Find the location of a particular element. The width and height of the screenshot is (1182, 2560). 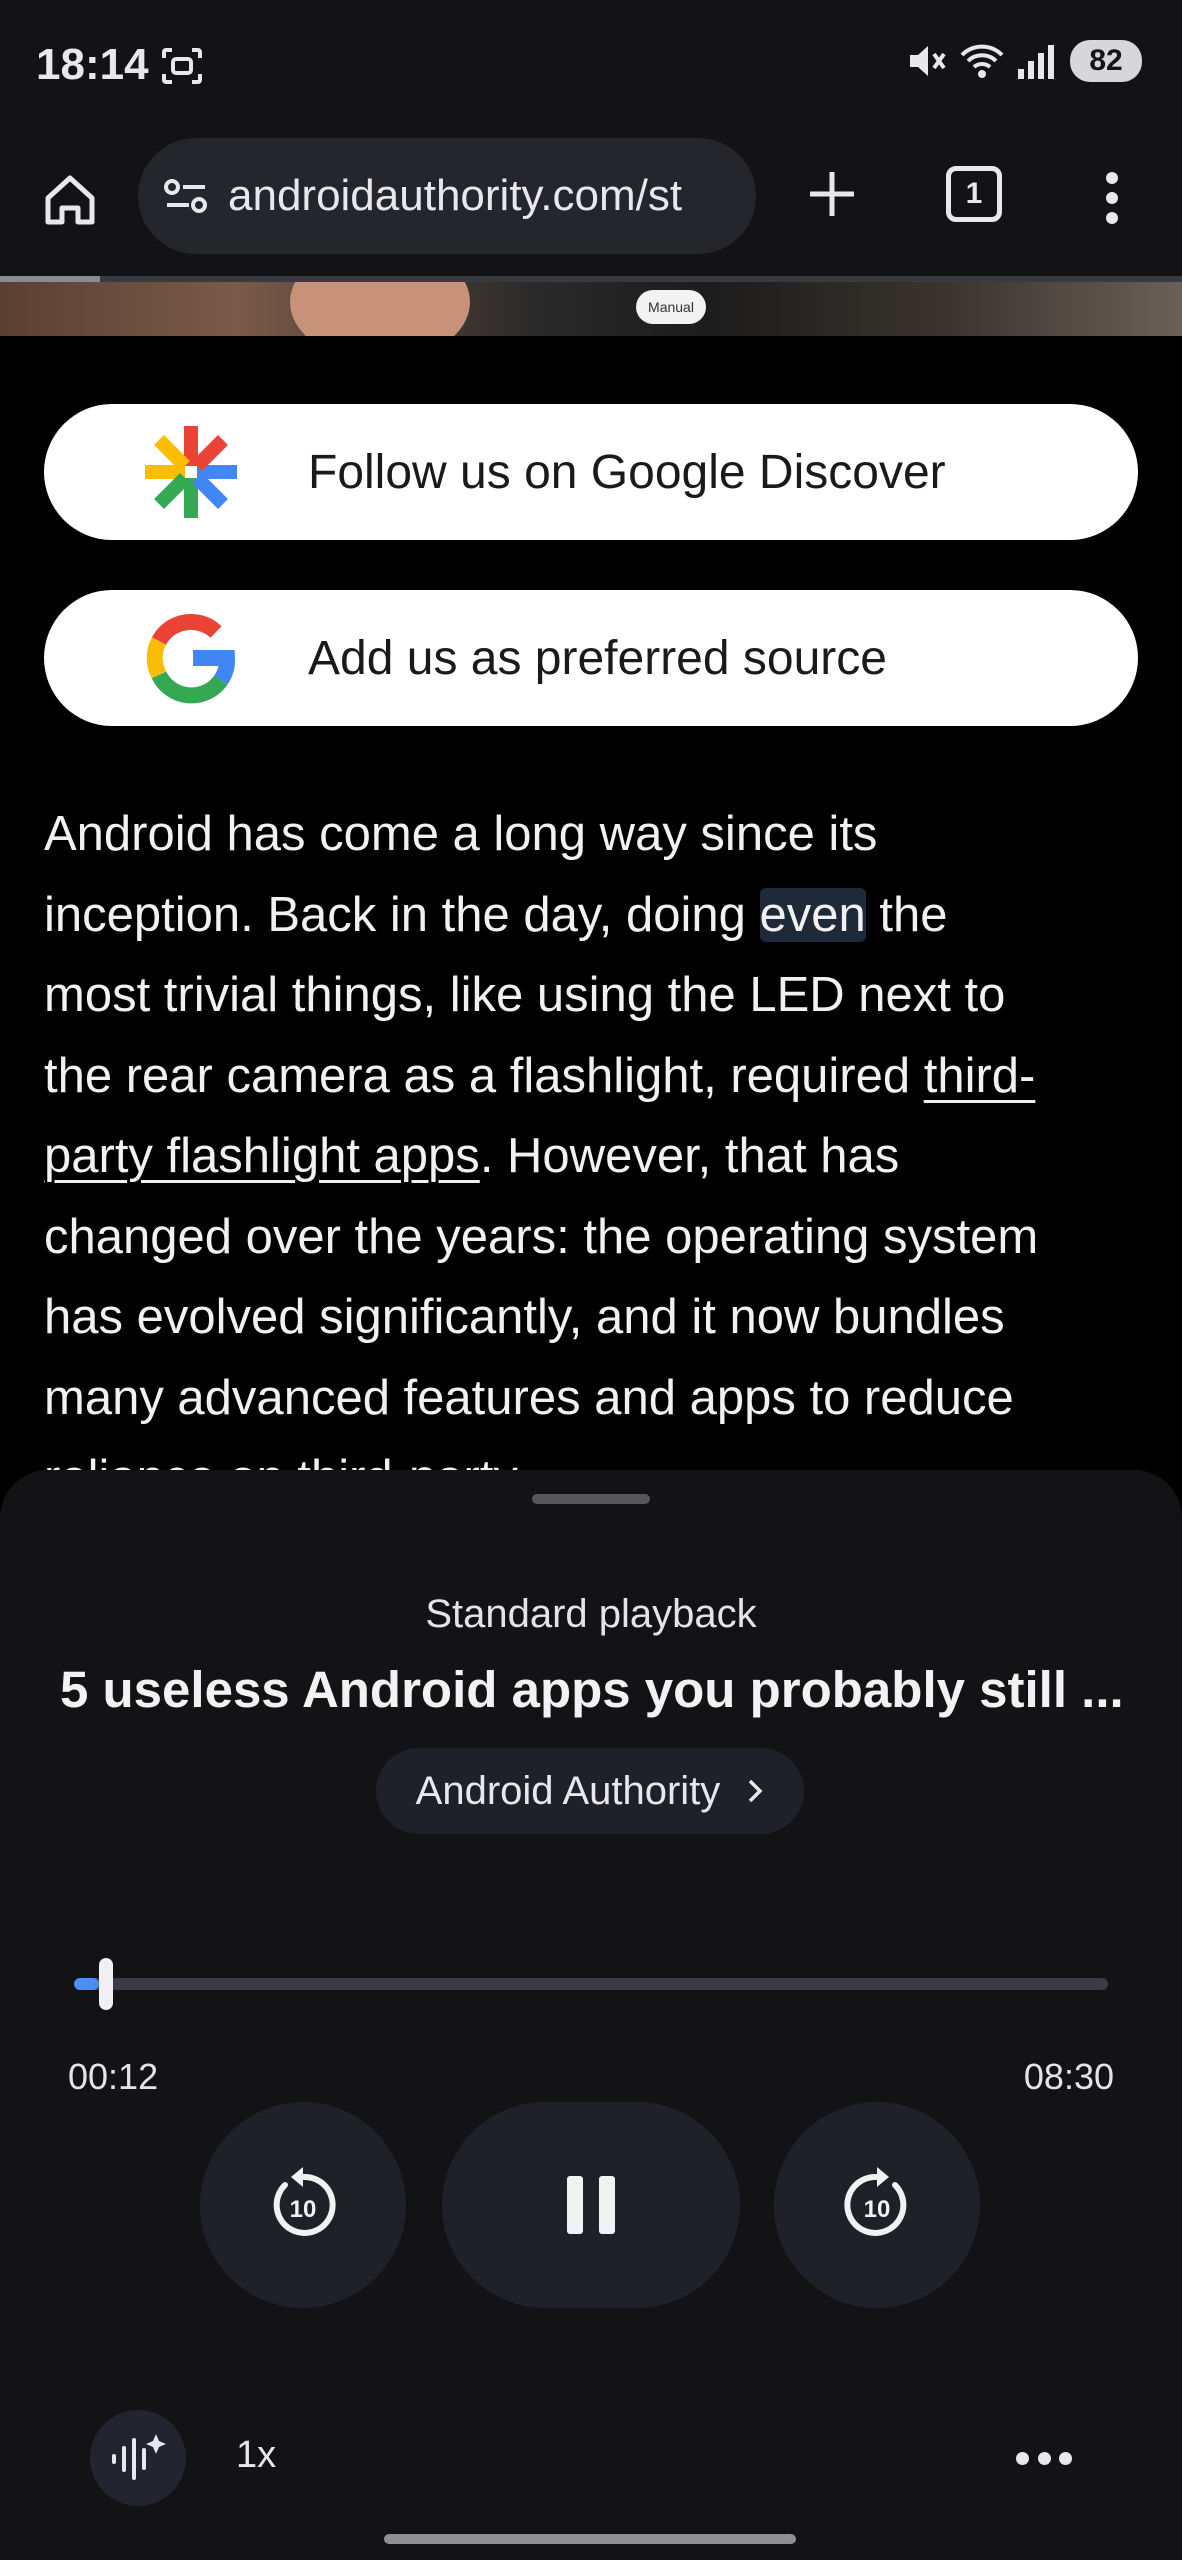

status-time: 18:14 is located at coordinates (92, 64).